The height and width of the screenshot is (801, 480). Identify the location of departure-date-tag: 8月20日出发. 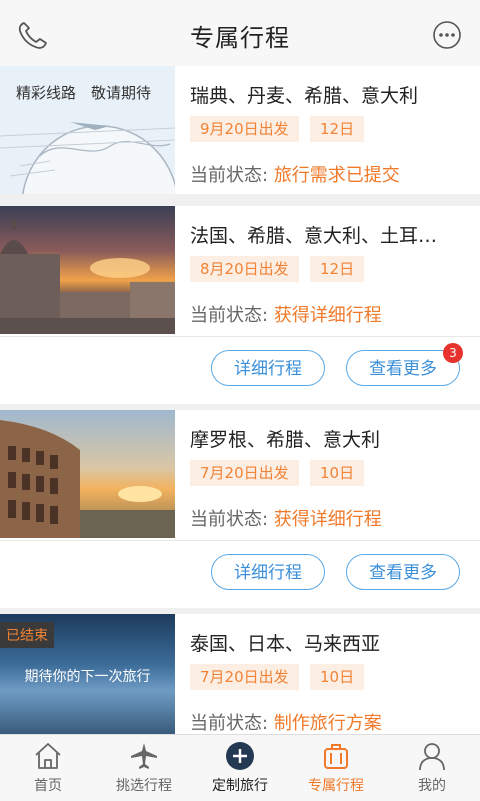
(244, 269).